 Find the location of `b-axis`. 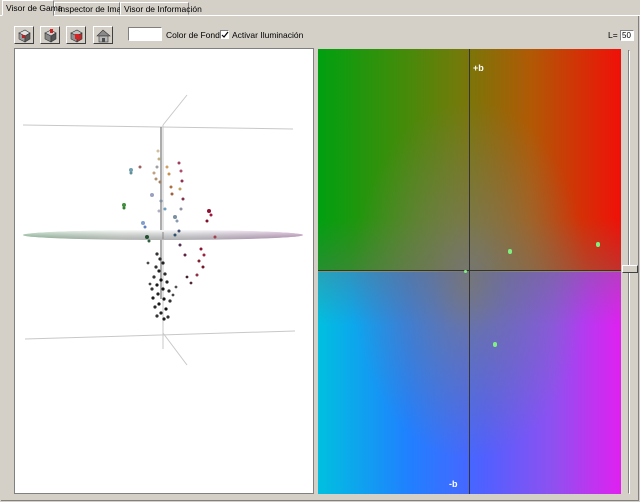

b-axis is located at coordinates (469, 271).